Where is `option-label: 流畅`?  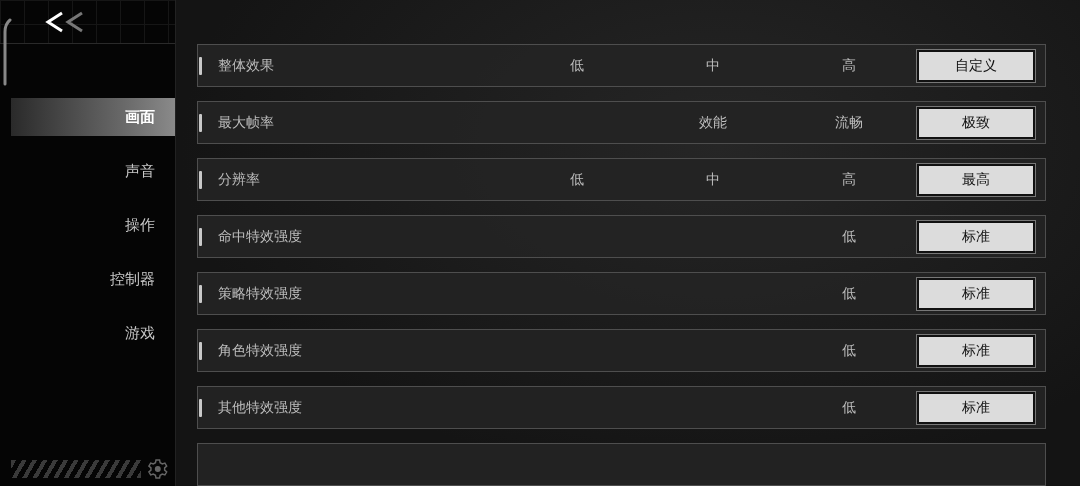 option-label: 流畅 is located at coordinates (849, 122).